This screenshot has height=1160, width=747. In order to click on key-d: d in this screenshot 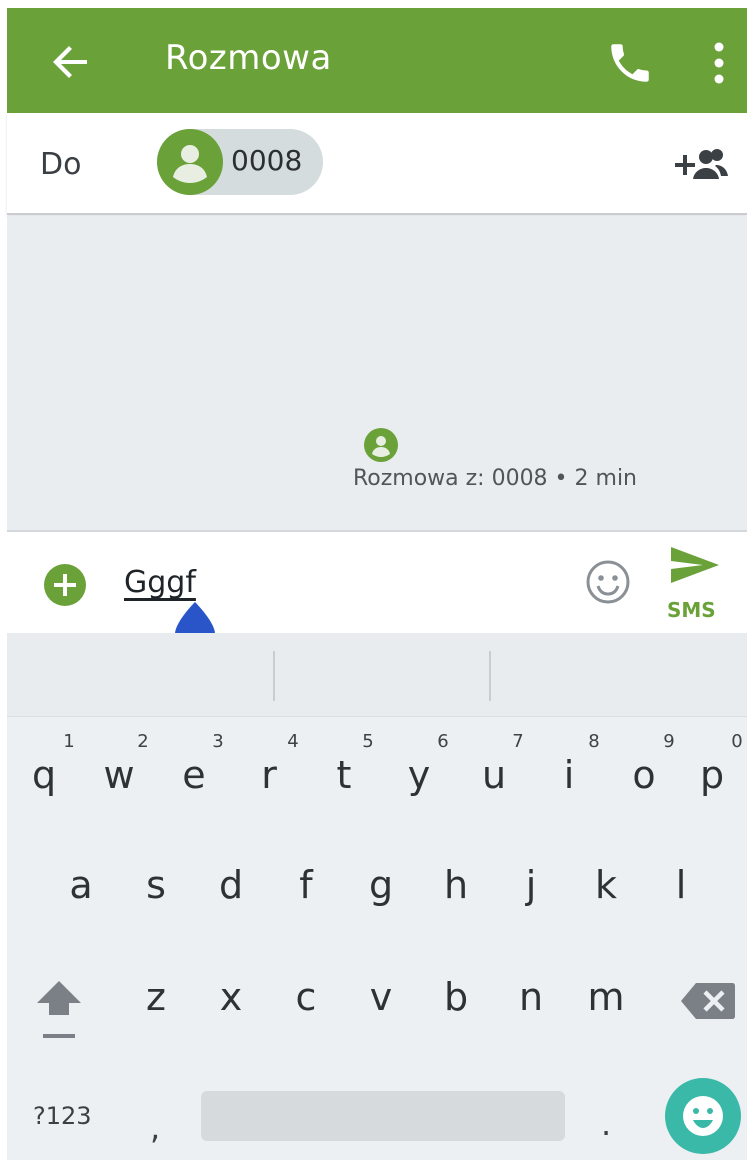, I will do `click(231, 885)`.